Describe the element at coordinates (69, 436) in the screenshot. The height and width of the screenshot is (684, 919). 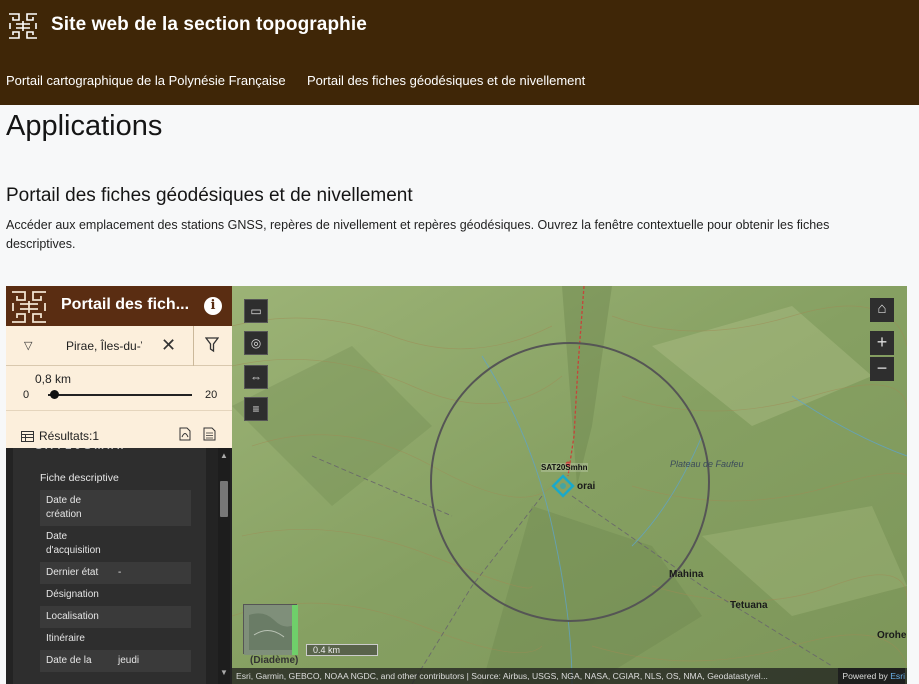
I see `results-count: Résultats:1` at that location.